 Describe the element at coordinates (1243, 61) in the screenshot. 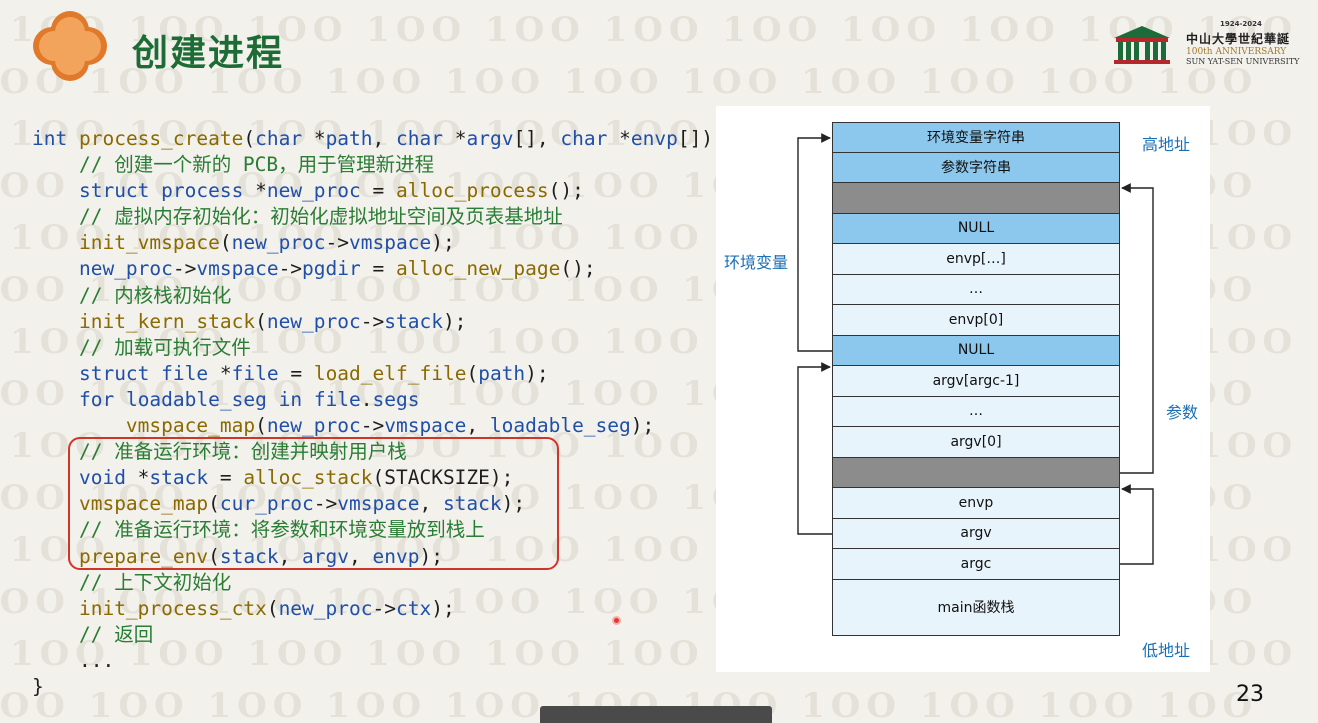

I see `logo-university: SUN YAT-SEN UNIVERSITY` at that location.